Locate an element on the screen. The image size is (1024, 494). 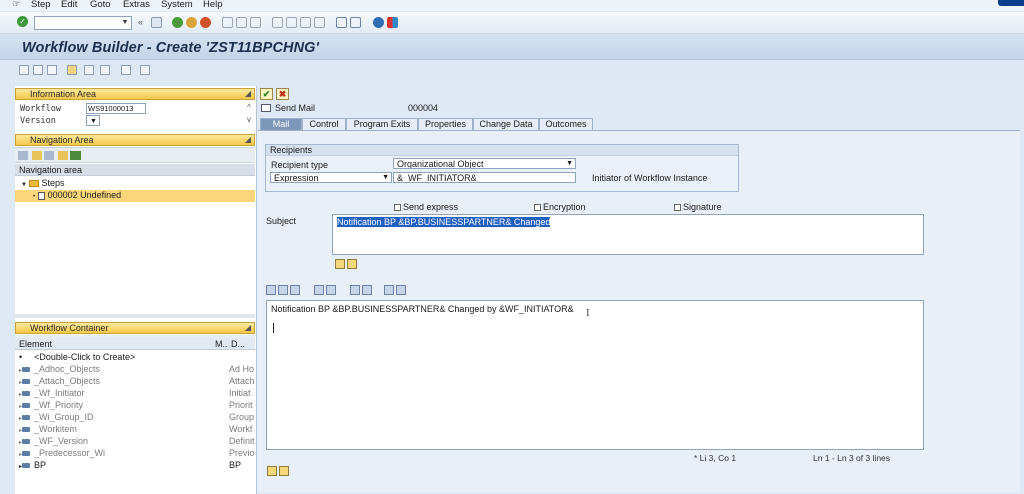
find-next-icon is located at coordinates (255, 22).